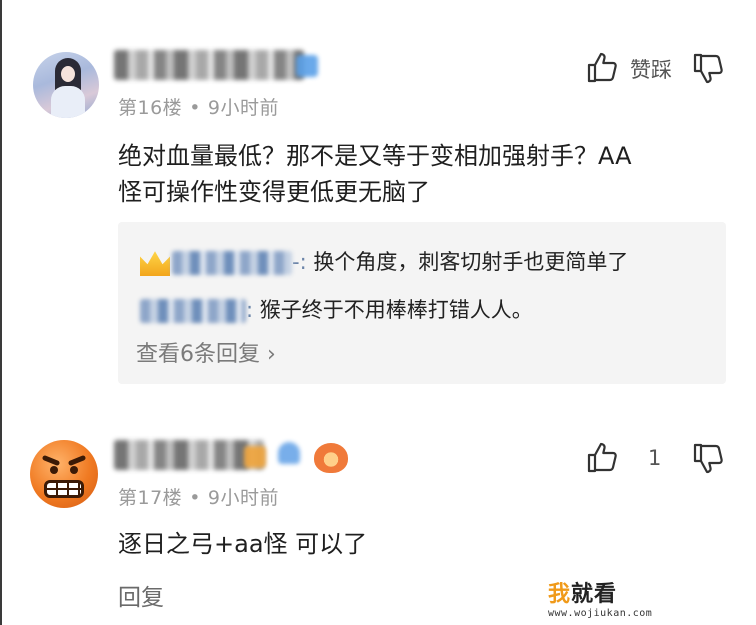 The height and width of the screenshot is (625, 756). What do you see at coordinates (155, 263) in the screenshot?
I see `crown-icon` at bounding box center [155, 263].